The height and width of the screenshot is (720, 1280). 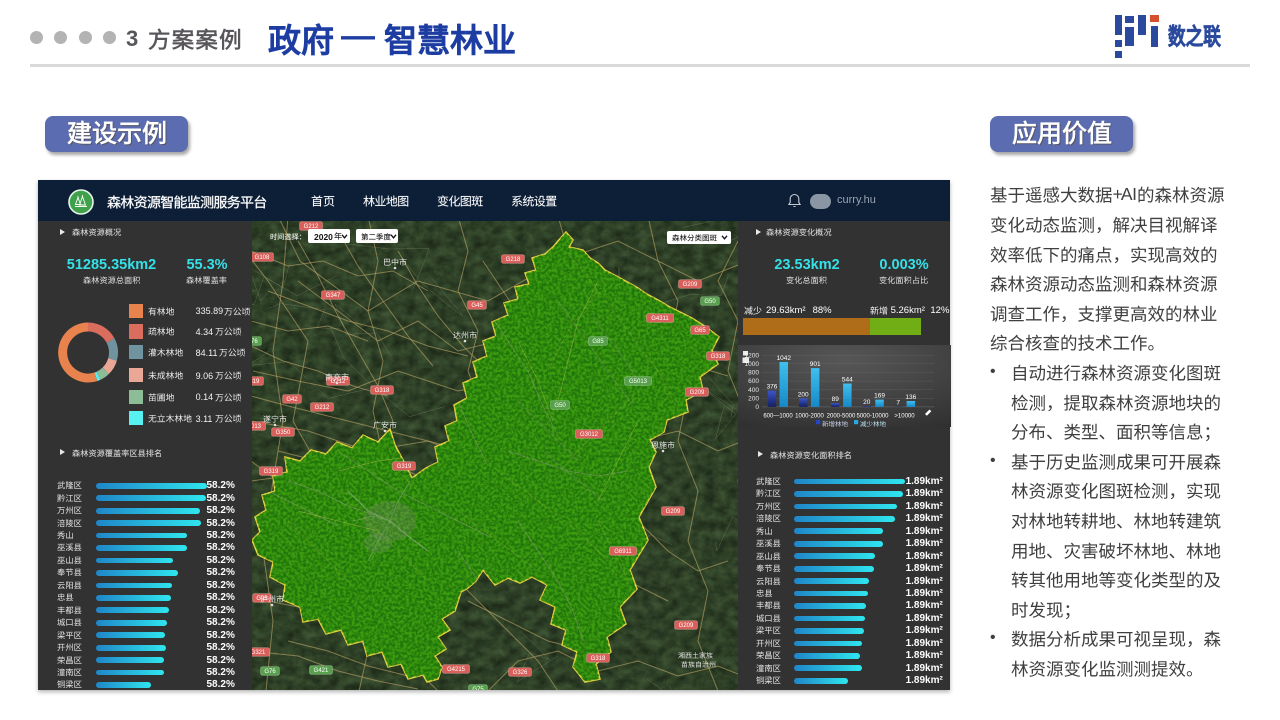 I want to click on svg-text: 600—1000, so click(x=778, y=417).